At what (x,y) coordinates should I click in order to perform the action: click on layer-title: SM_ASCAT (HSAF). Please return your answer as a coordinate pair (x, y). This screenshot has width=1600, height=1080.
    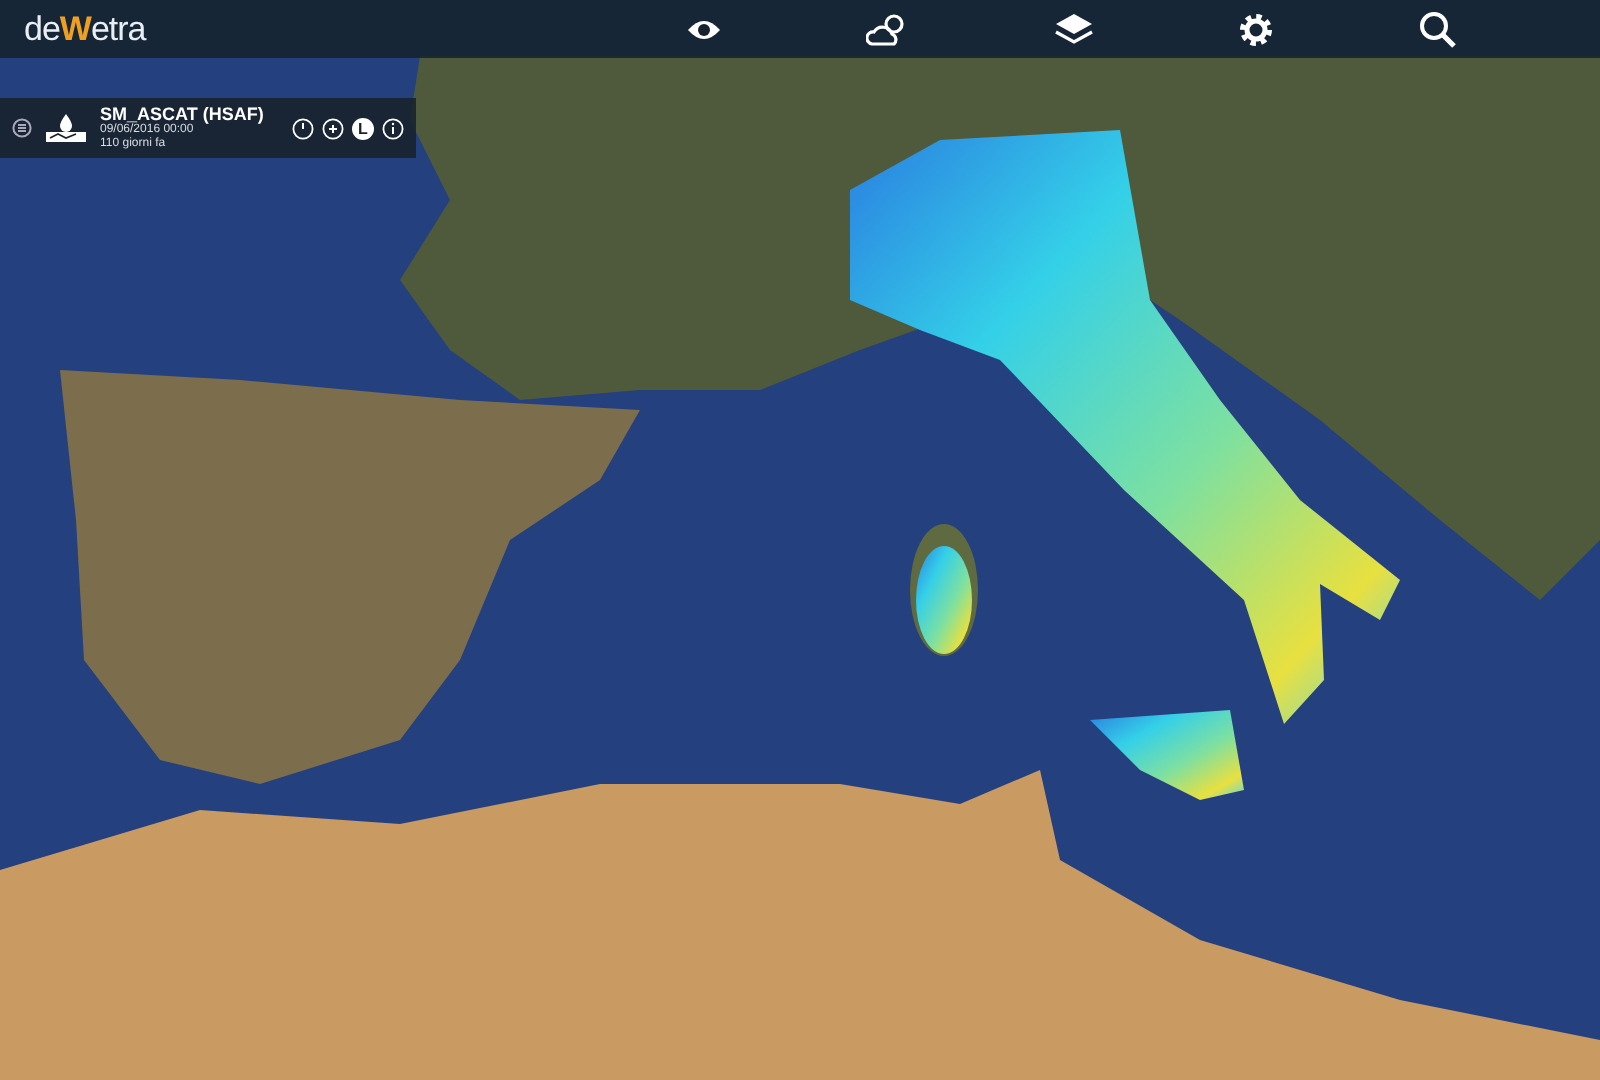
    Looking at the image, I should click on (182, 114).